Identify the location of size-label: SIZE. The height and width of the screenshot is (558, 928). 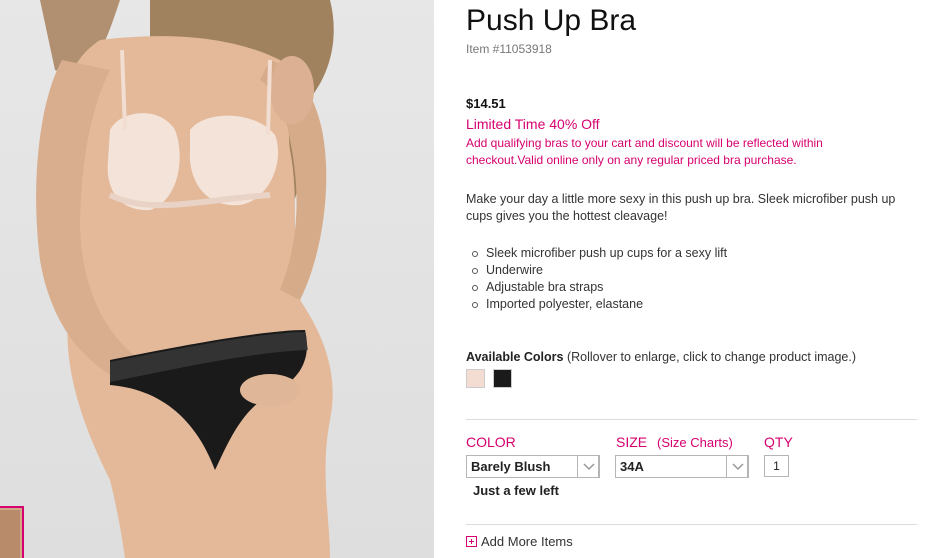
(632, 442).